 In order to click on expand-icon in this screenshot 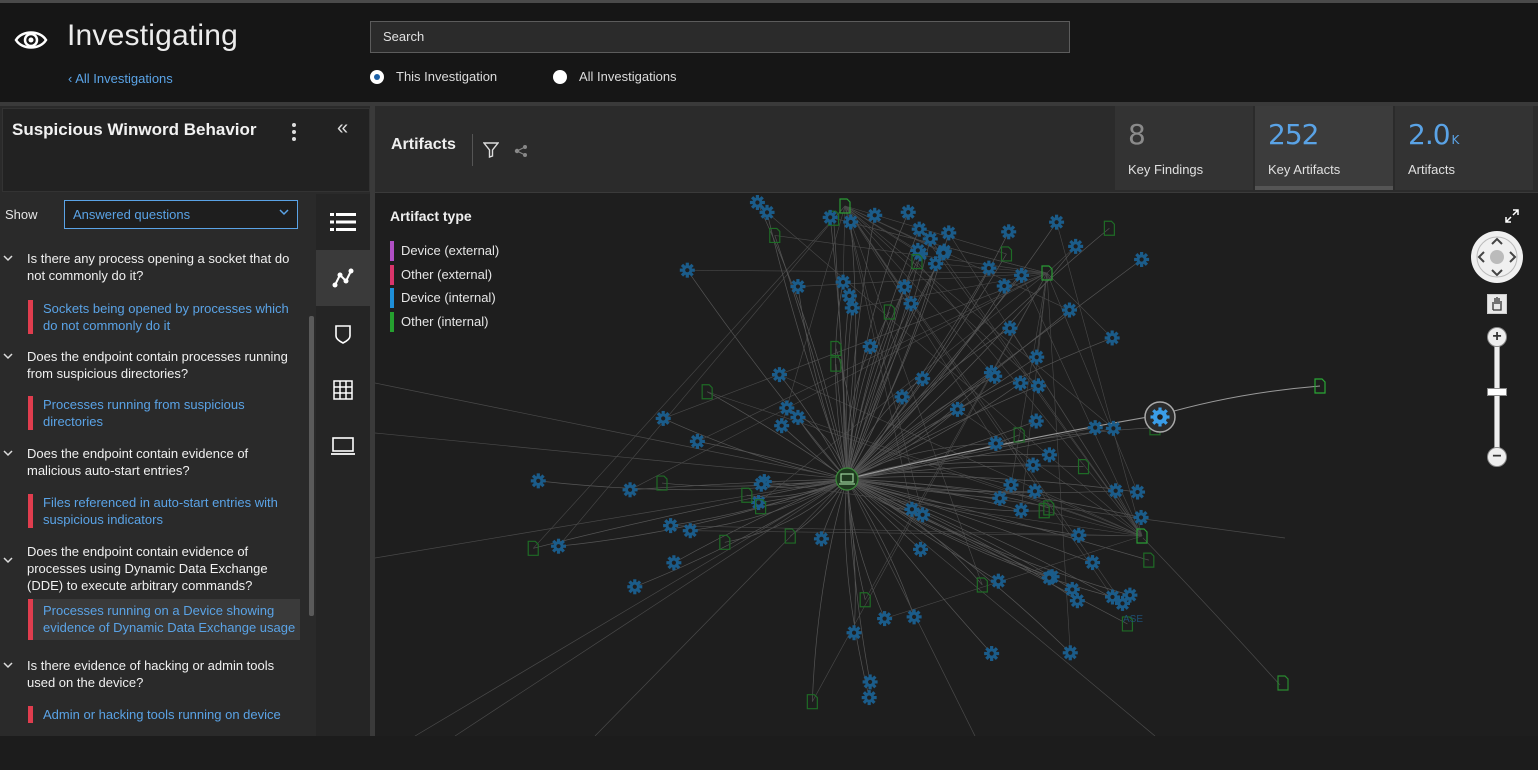, I will do `click(1512, 216)`.